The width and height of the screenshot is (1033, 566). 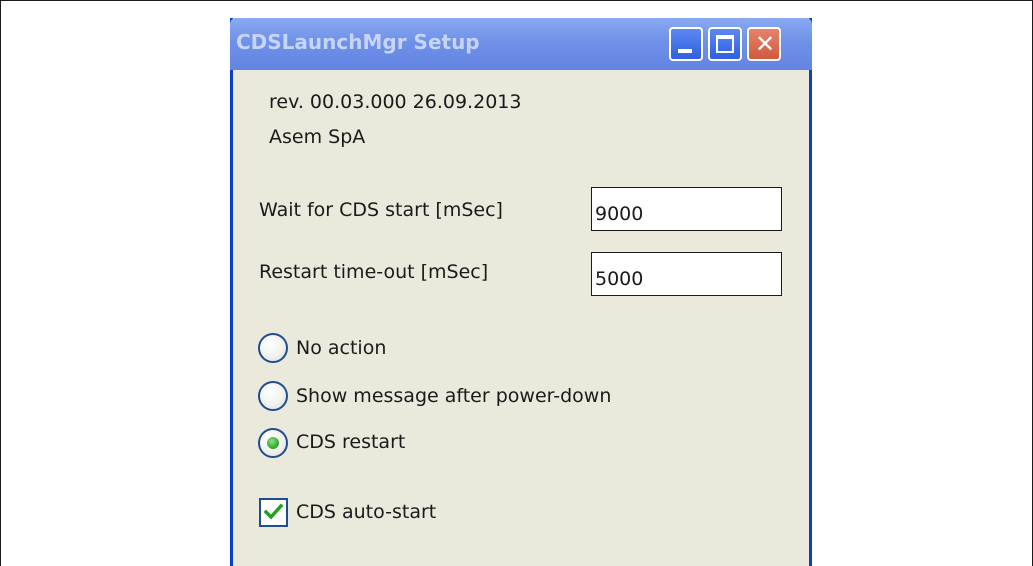 What do you see at coordinates (273, 396) in the screenshot?
I see `radio-show-message` at bounding box center [273, 396].